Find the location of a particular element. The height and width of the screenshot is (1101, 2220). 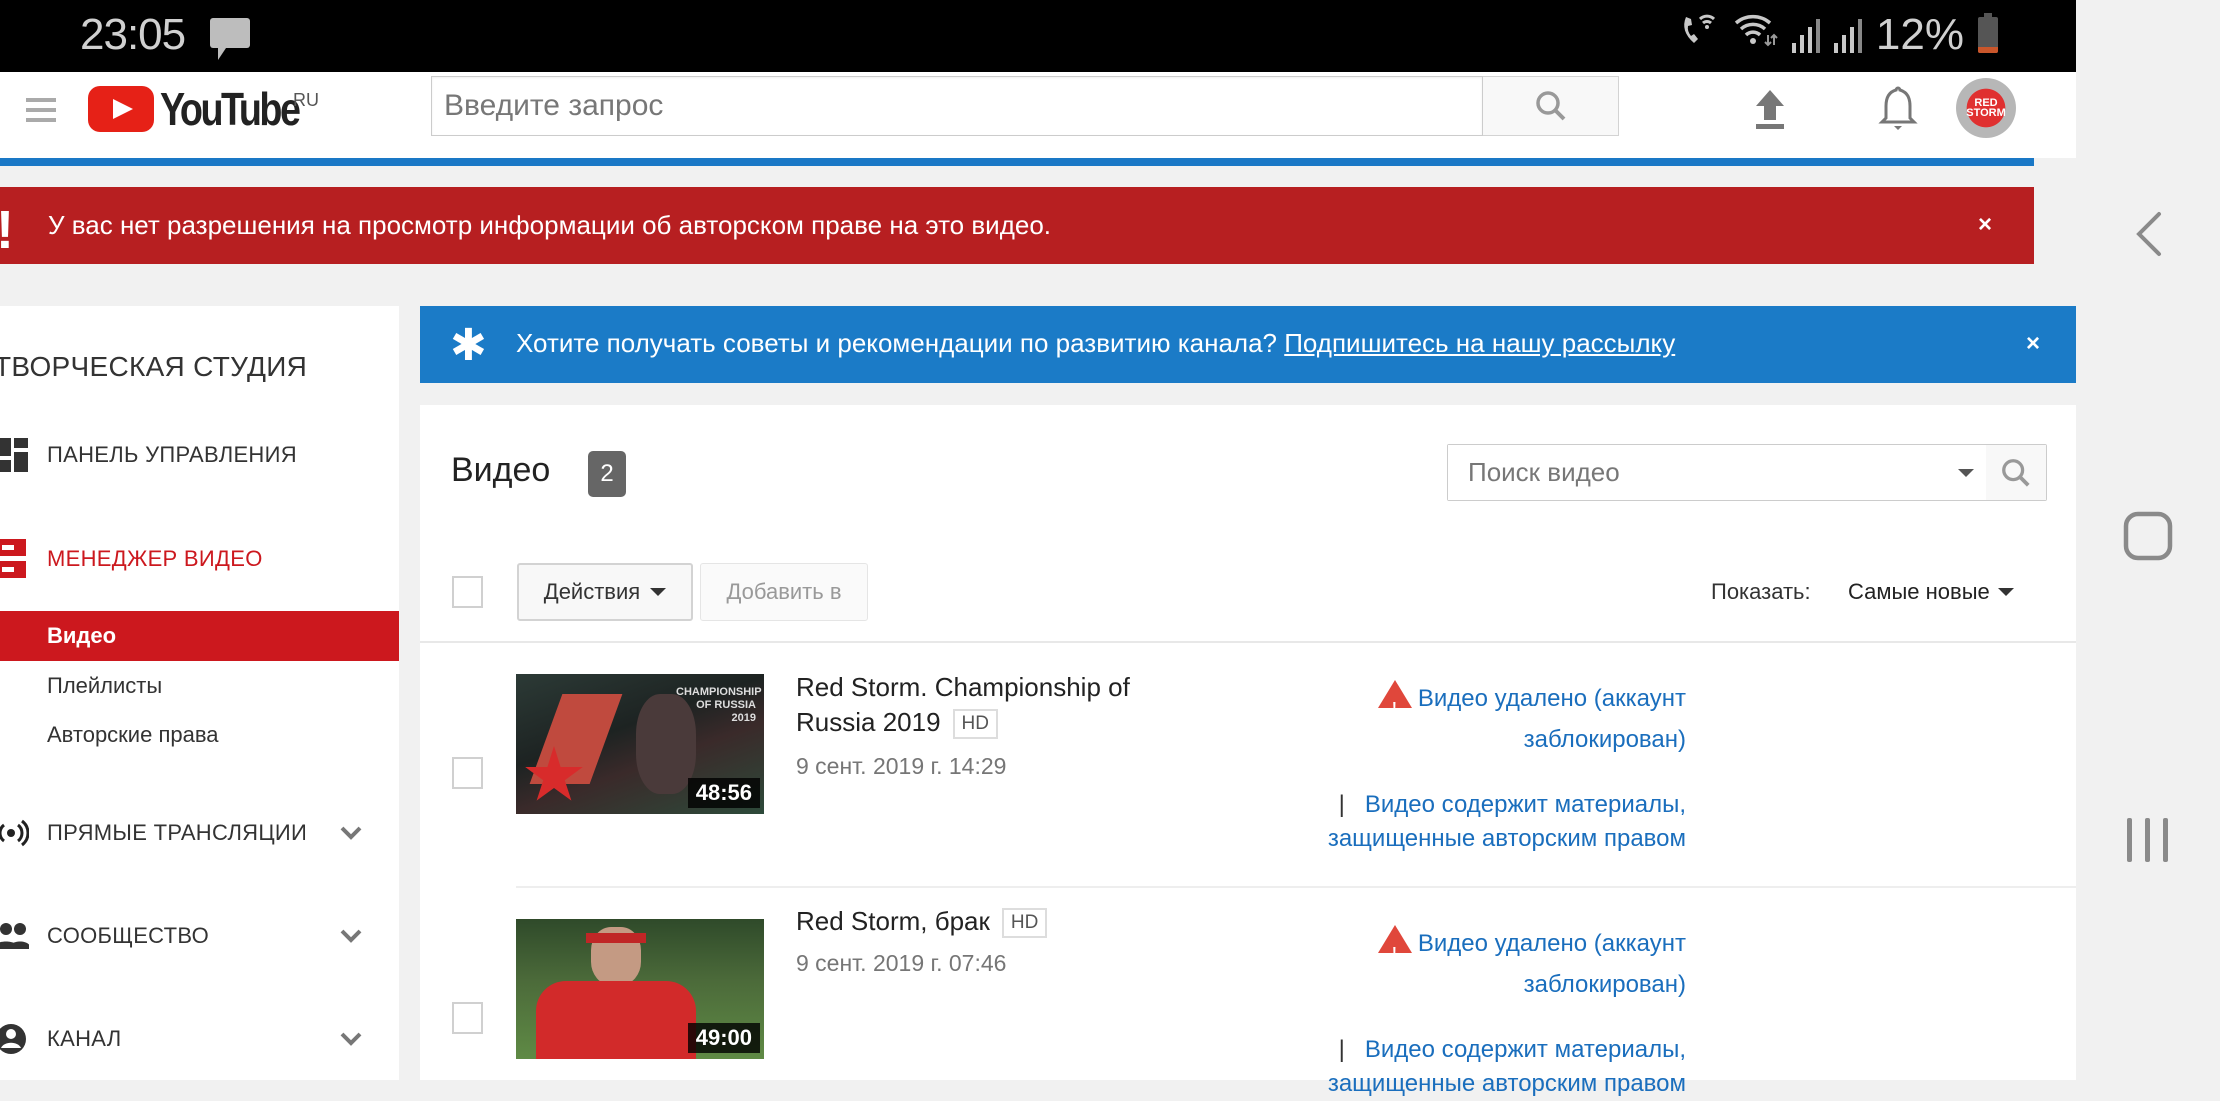

sidebar-subitem-copyright: Авторские права is located at coordinates (199, 735).